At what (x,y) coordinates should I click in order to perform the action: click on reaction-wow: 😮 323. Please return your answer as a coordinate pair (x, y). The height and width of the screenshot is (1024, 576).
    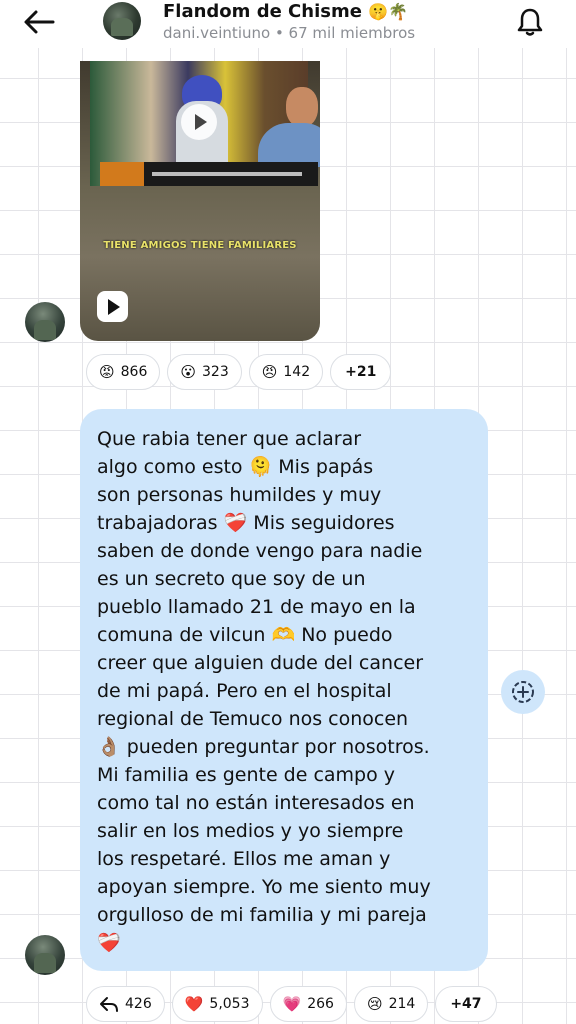
    Looking at the image, I should click on (204, 372).